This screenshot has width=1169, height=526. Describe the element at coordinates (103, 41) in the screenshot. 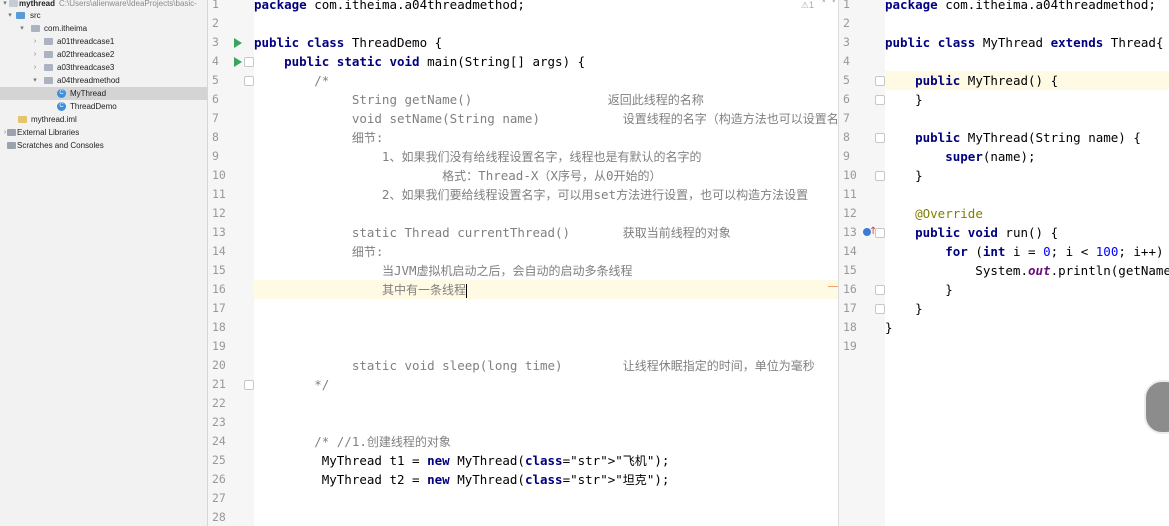

I see `tree-row-a01: › a01threadcase1` at that location.